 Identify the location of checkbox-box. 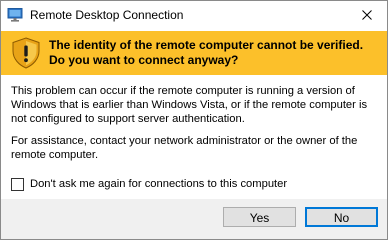
(17, 184).